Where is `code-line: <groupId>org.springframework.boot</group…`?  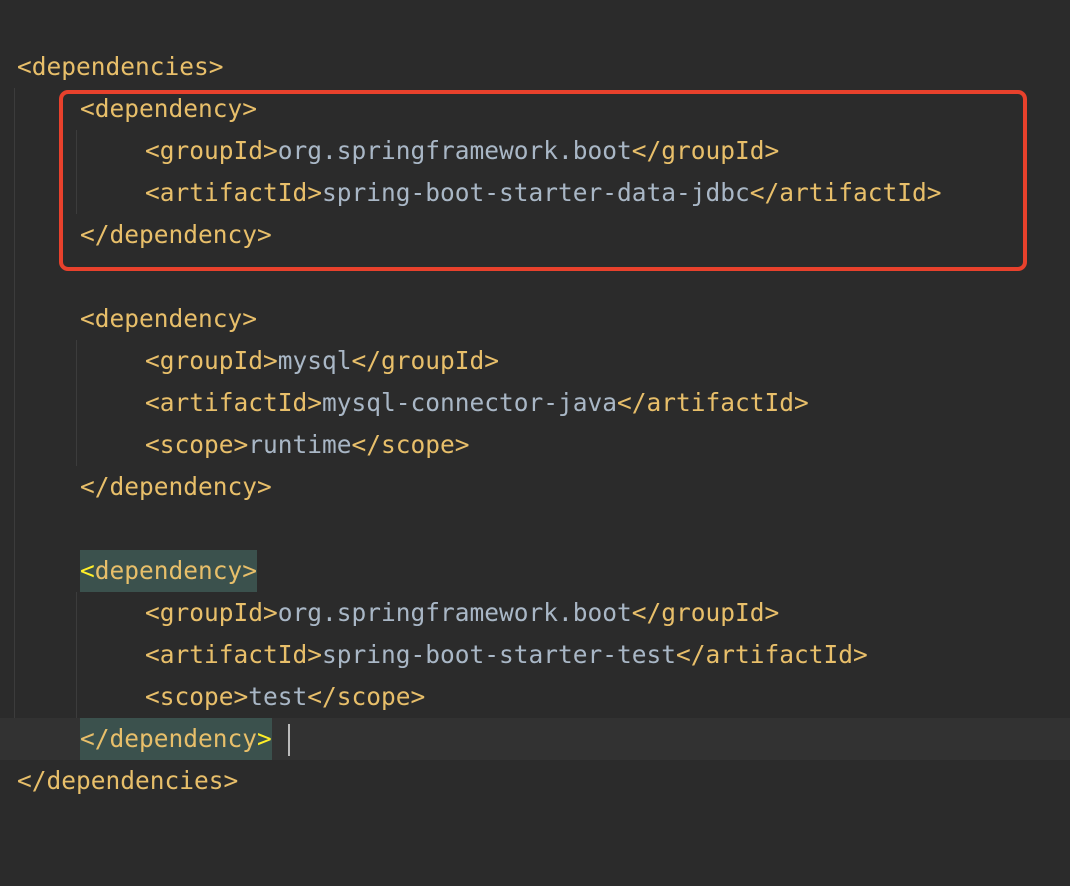 code-line: <groupId>org.springframework.boot</group… is located at coordinates (535, 613).